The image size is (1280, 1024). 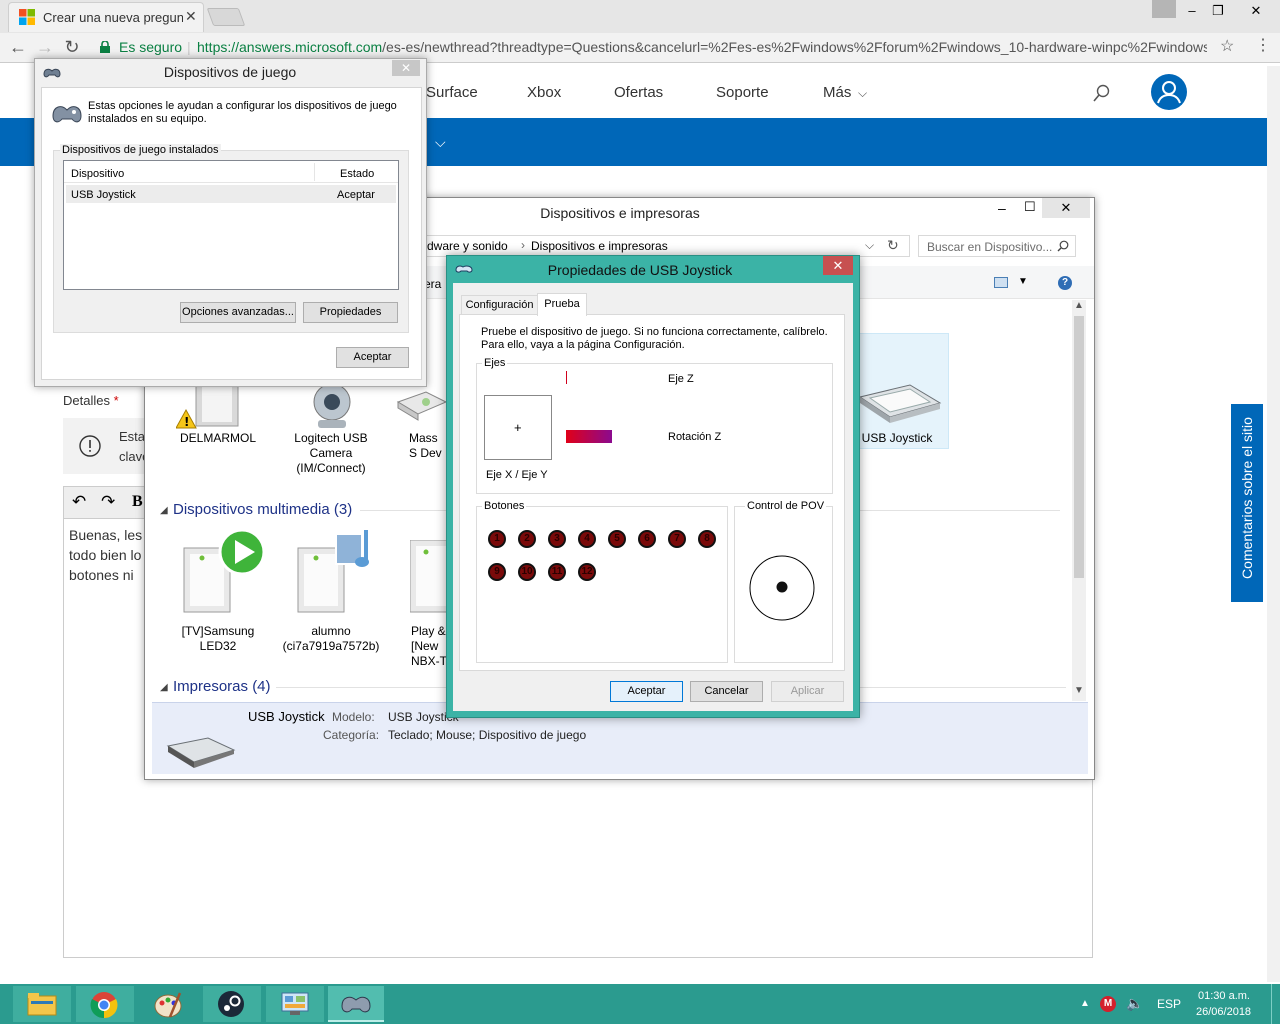 What do you see at coordinates (1227, 47) in the screenshot?
I see `bookmark-star-icon: ☆` at bounding box center [1227, 47].